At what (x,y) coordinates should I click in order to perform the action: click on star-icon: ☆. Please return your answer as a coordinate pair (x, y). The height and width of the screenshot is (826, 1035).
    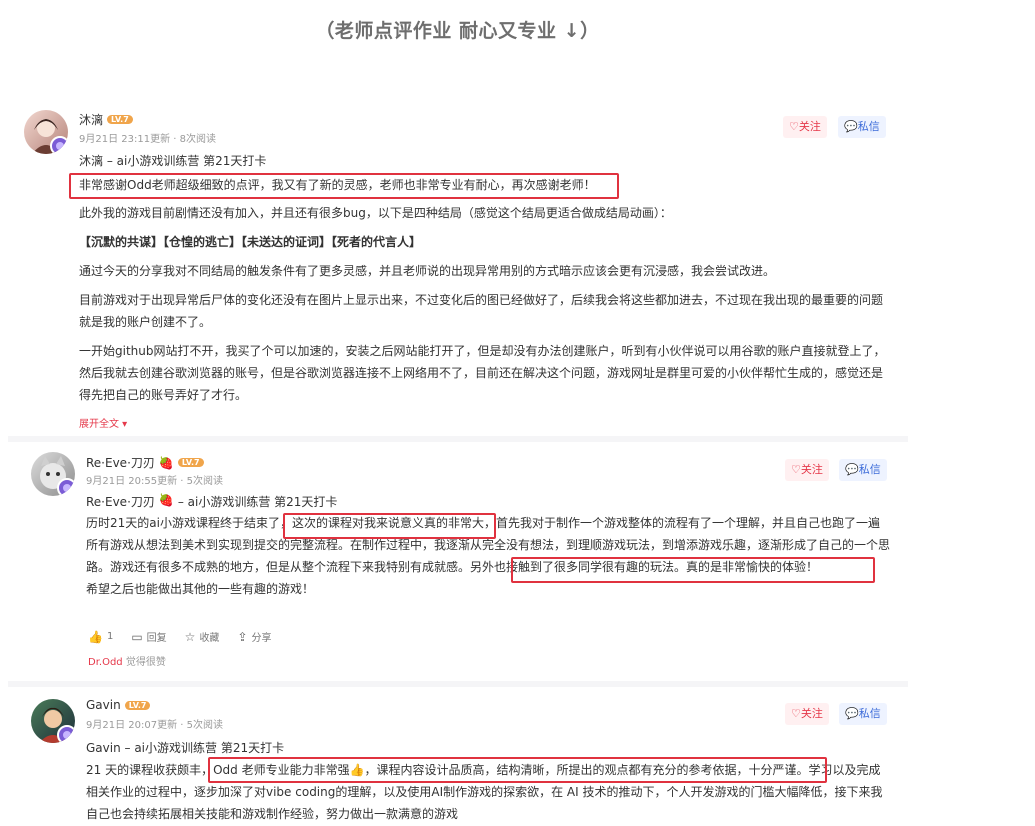
    Looking at the image, I should click on (190, 636).